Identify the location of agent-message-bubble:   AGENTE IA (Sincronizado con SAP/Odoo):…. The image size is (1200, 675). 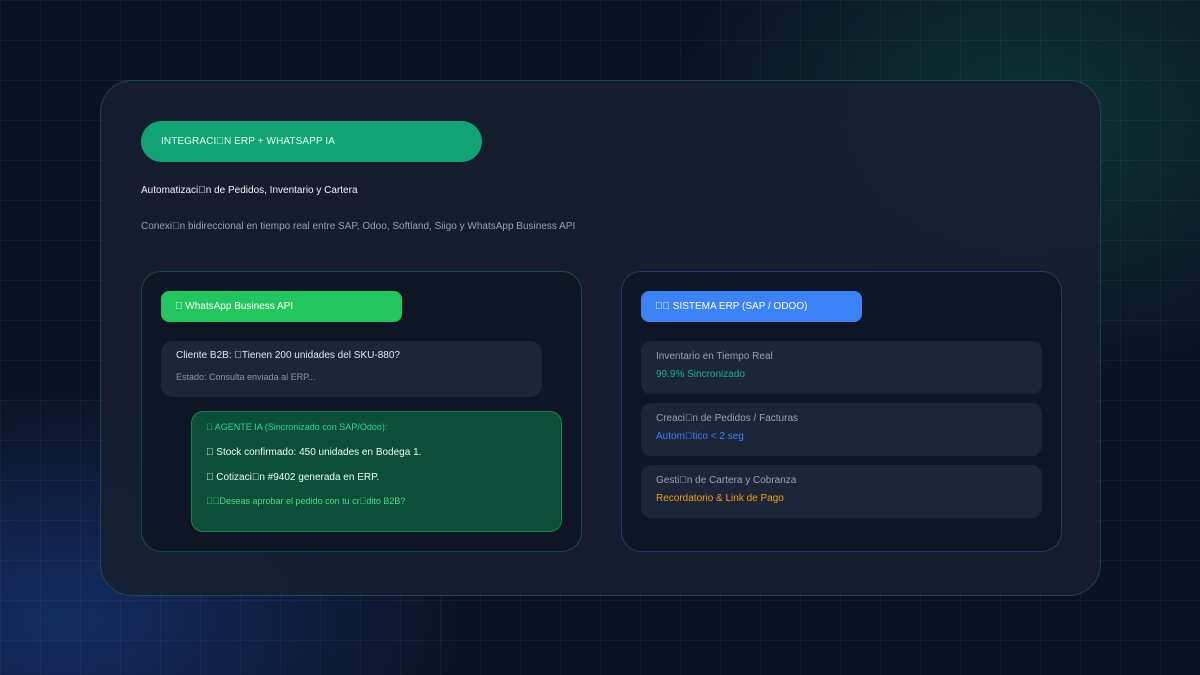
(376, 471).